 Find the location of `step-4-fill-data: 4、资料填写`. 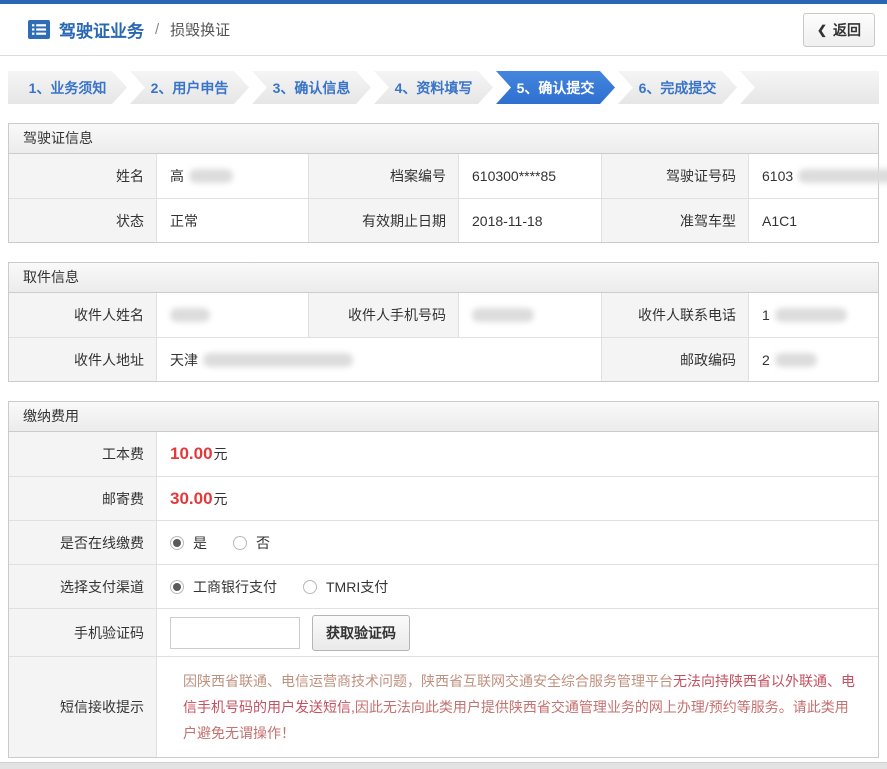

step-4-fill-data: 4、资料填写 is located at coordinates (433, 87).